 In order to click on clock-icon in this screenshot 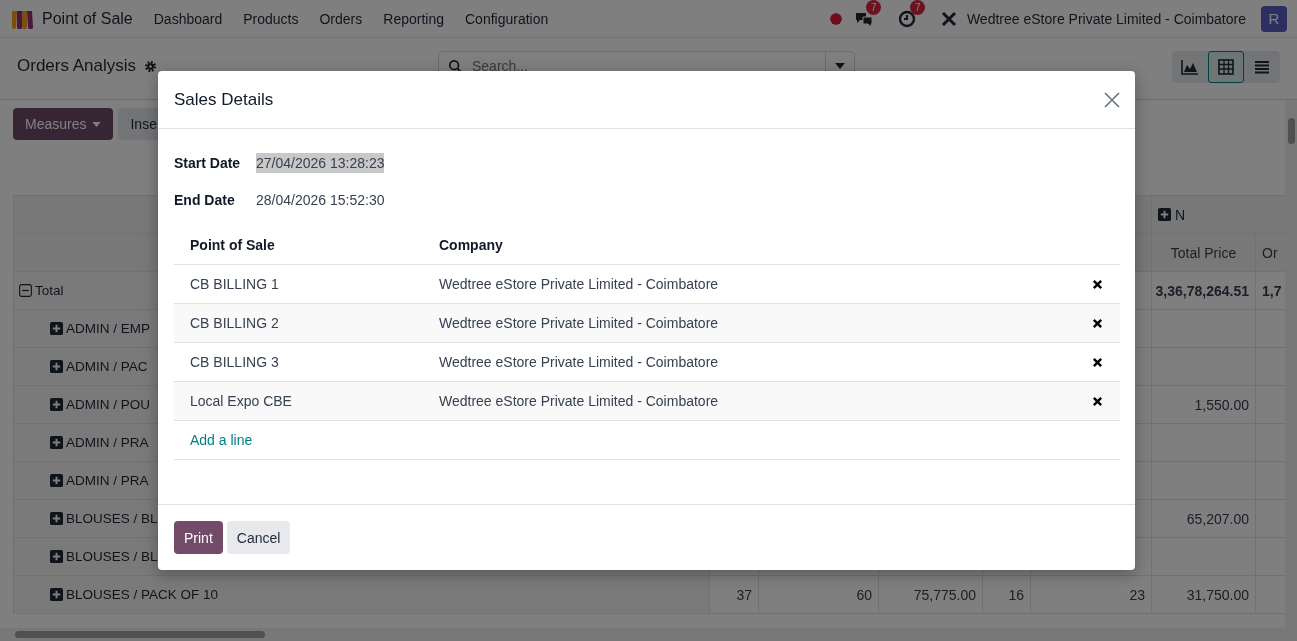, I will do `click(906, 18)`.